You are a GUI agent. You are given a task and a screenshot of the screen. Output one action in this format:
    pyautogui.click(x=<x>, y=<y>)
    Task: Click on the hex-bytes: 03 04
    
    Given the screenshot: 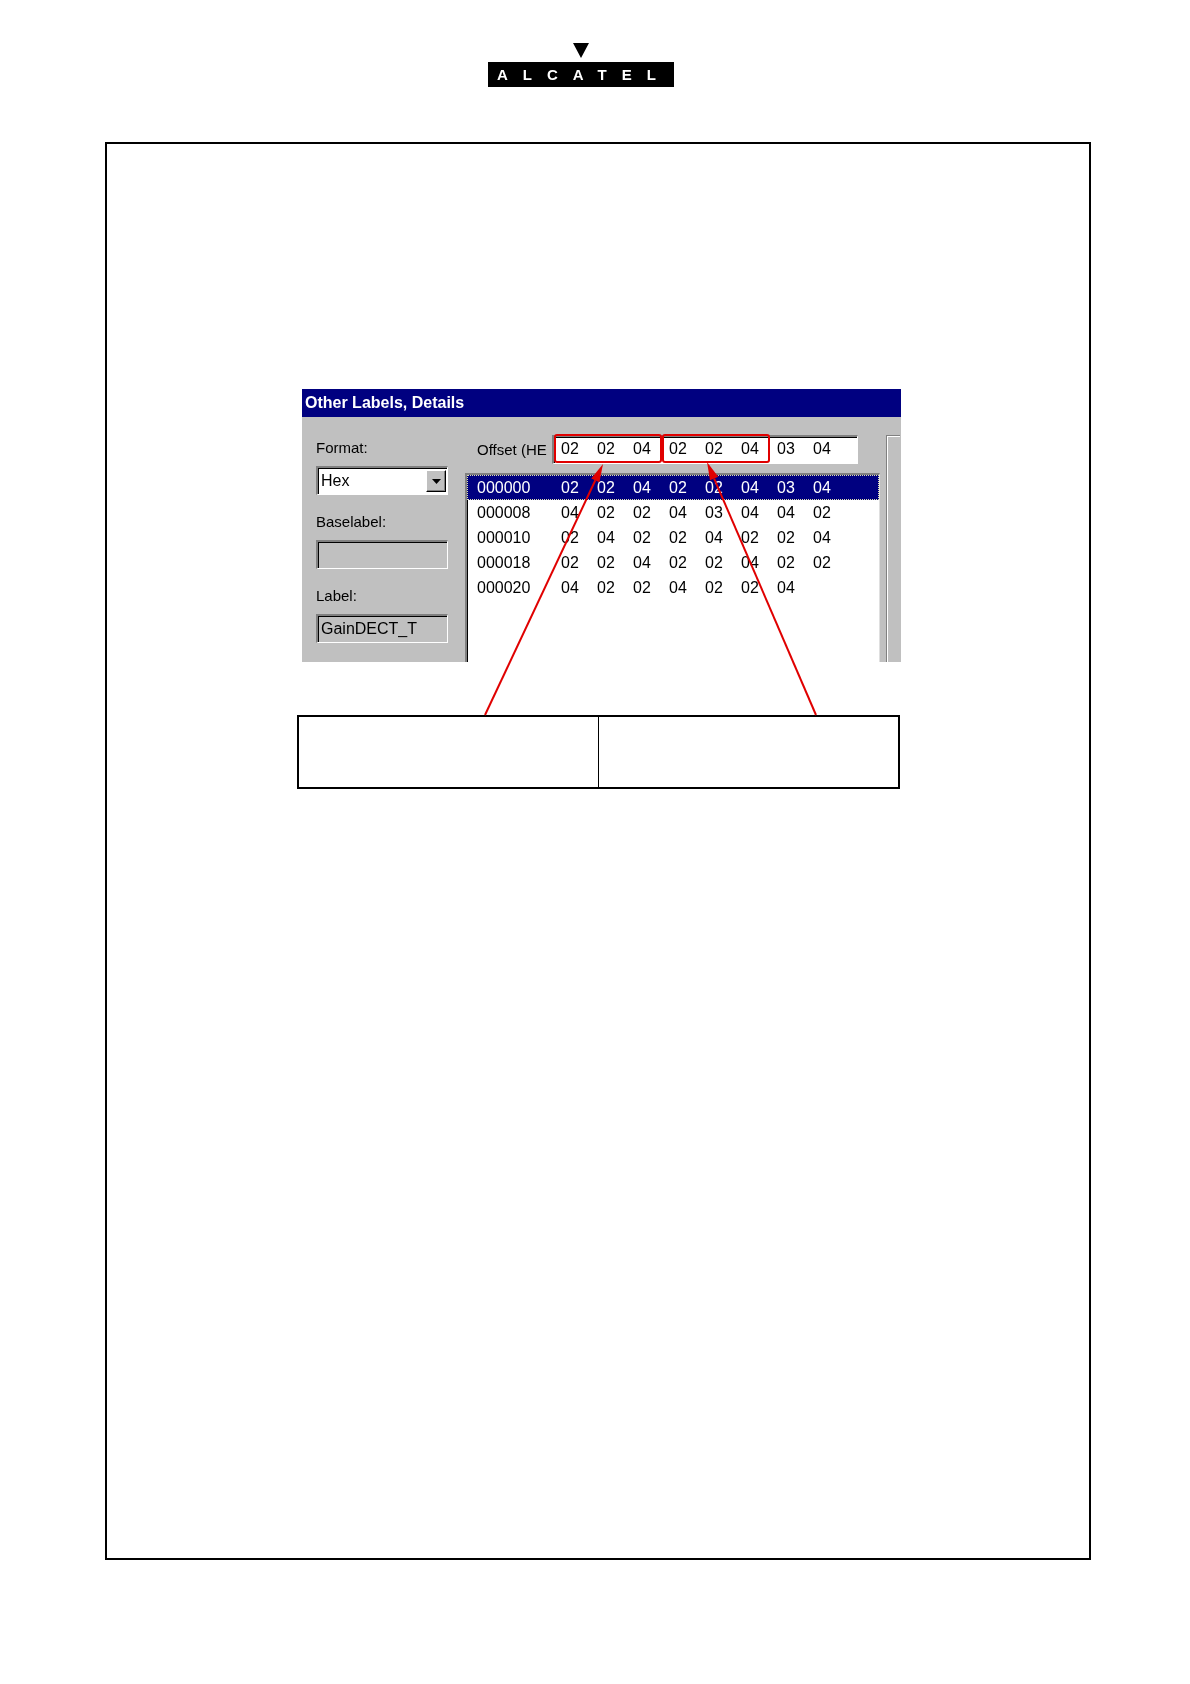 What is the action you would take?
    pyautogui.click(x=804, y=448)
    